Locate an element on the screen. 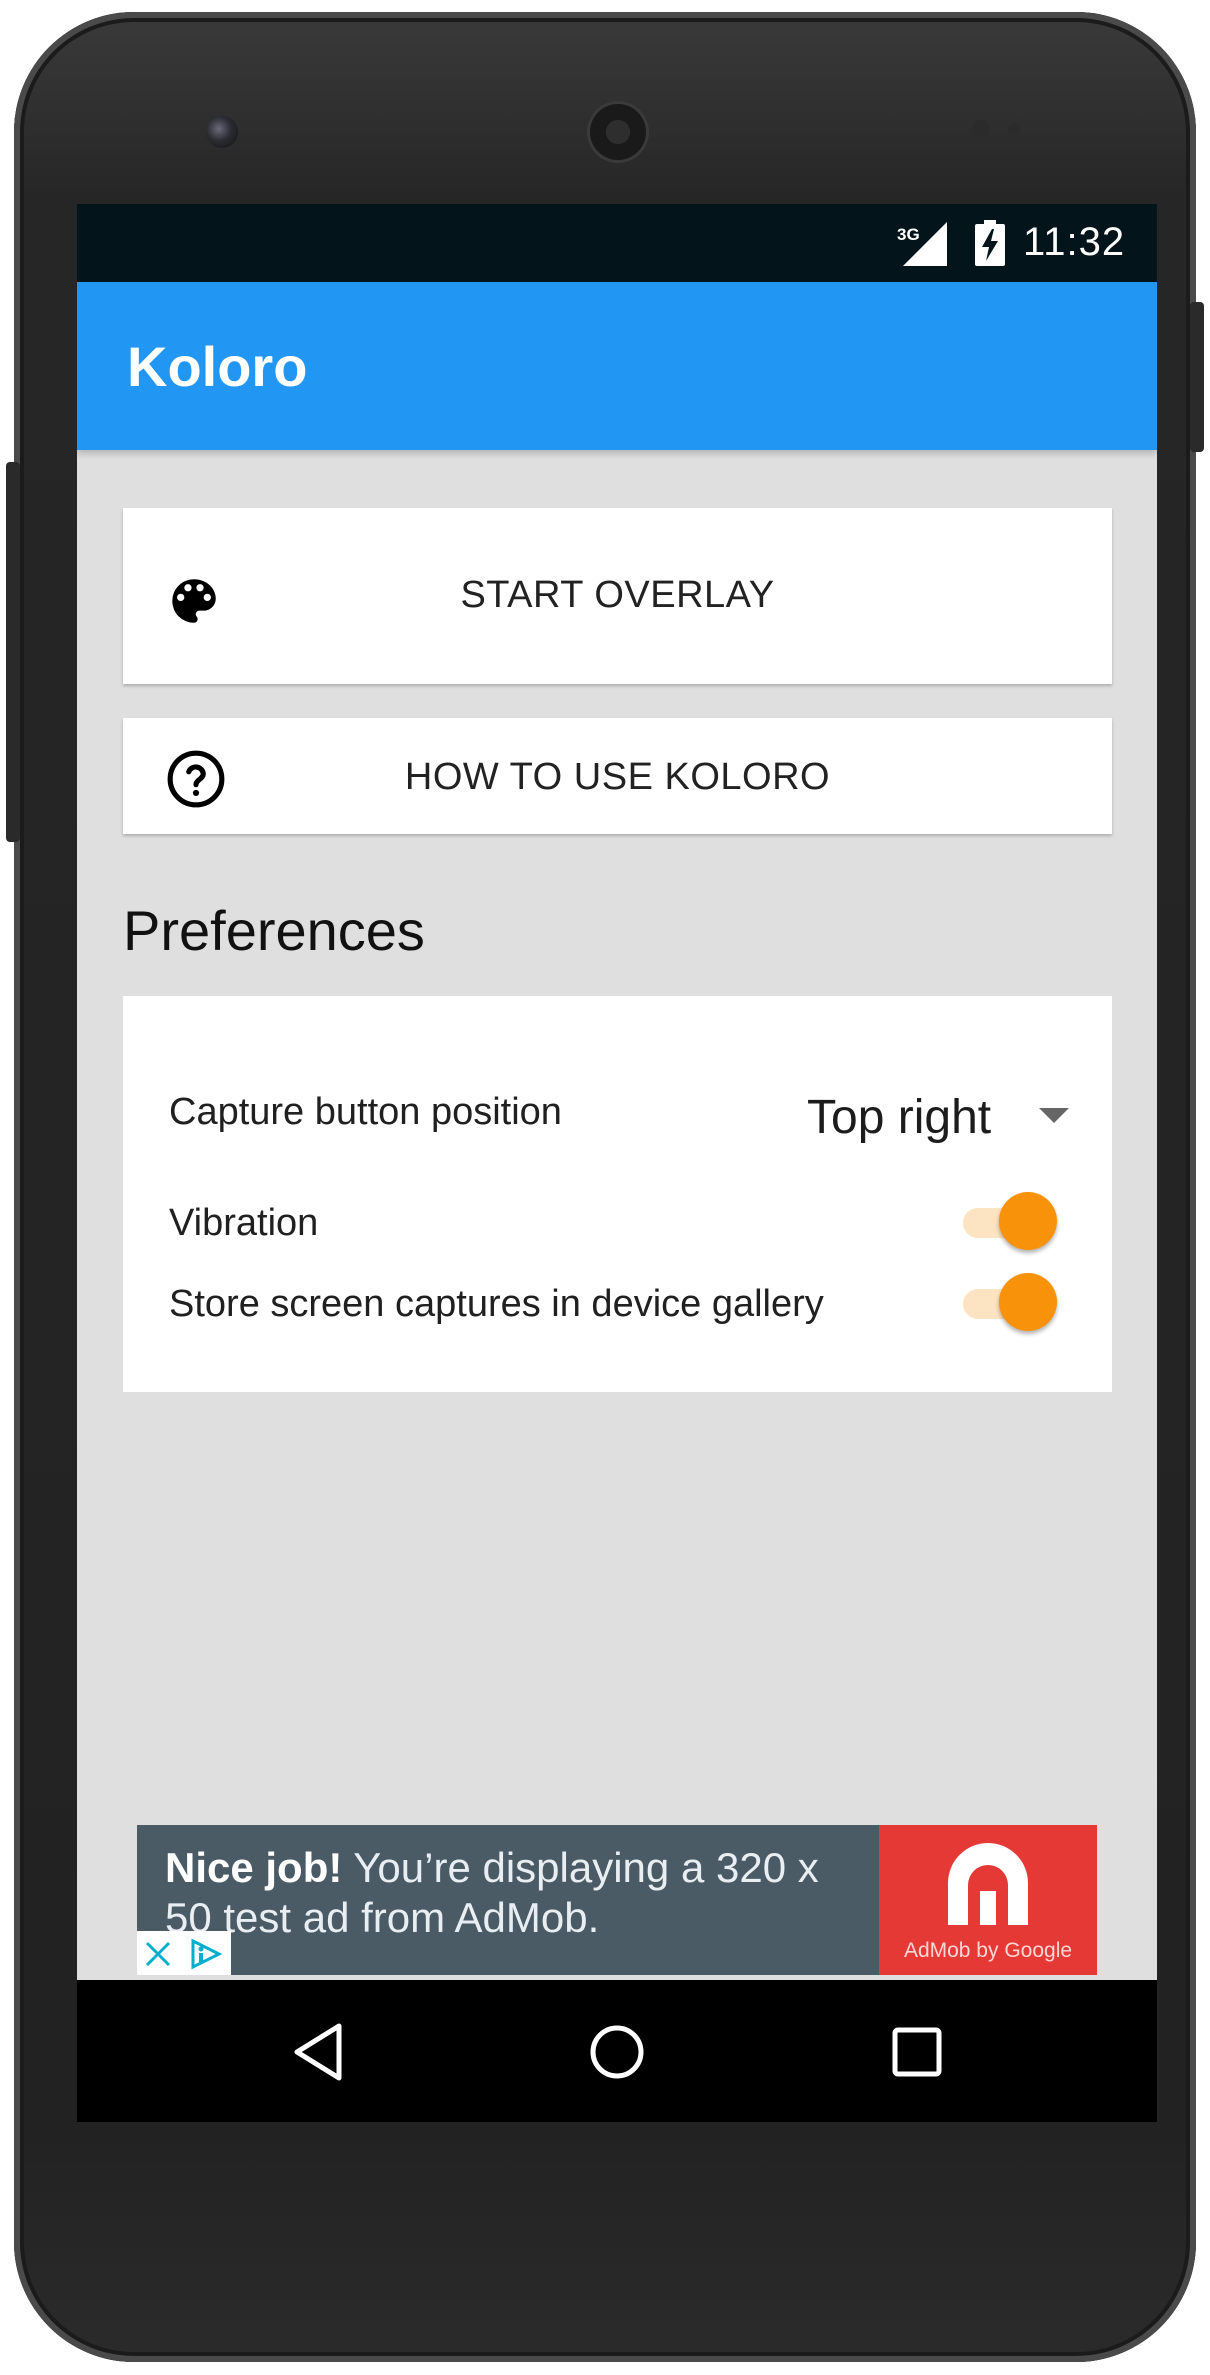  how-to-use-label: HOW TO USE KOLORO is located at coordinates (617, 777).